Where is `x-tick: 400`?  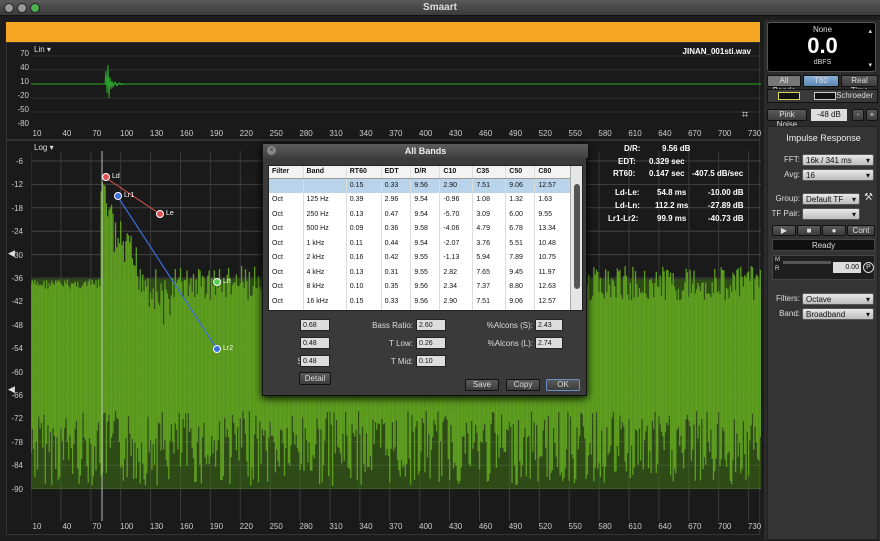 x-tick: 400 is located at coordinates (426, 133).